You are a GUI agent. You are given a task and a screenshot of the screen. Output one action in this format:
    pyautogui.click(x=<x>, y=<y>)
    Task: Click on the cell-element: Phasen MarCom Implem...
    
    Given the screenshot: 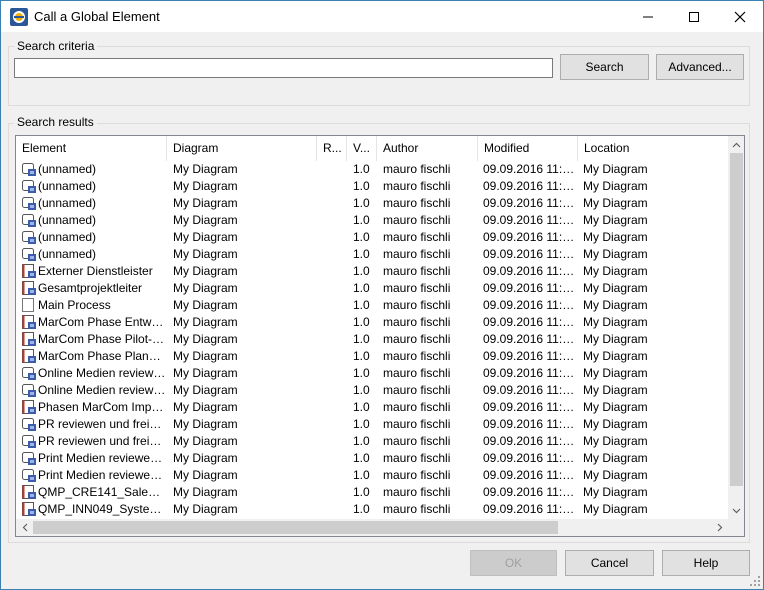 What is the action you would take?
    pyautogui.click(x=102, y=407)
    